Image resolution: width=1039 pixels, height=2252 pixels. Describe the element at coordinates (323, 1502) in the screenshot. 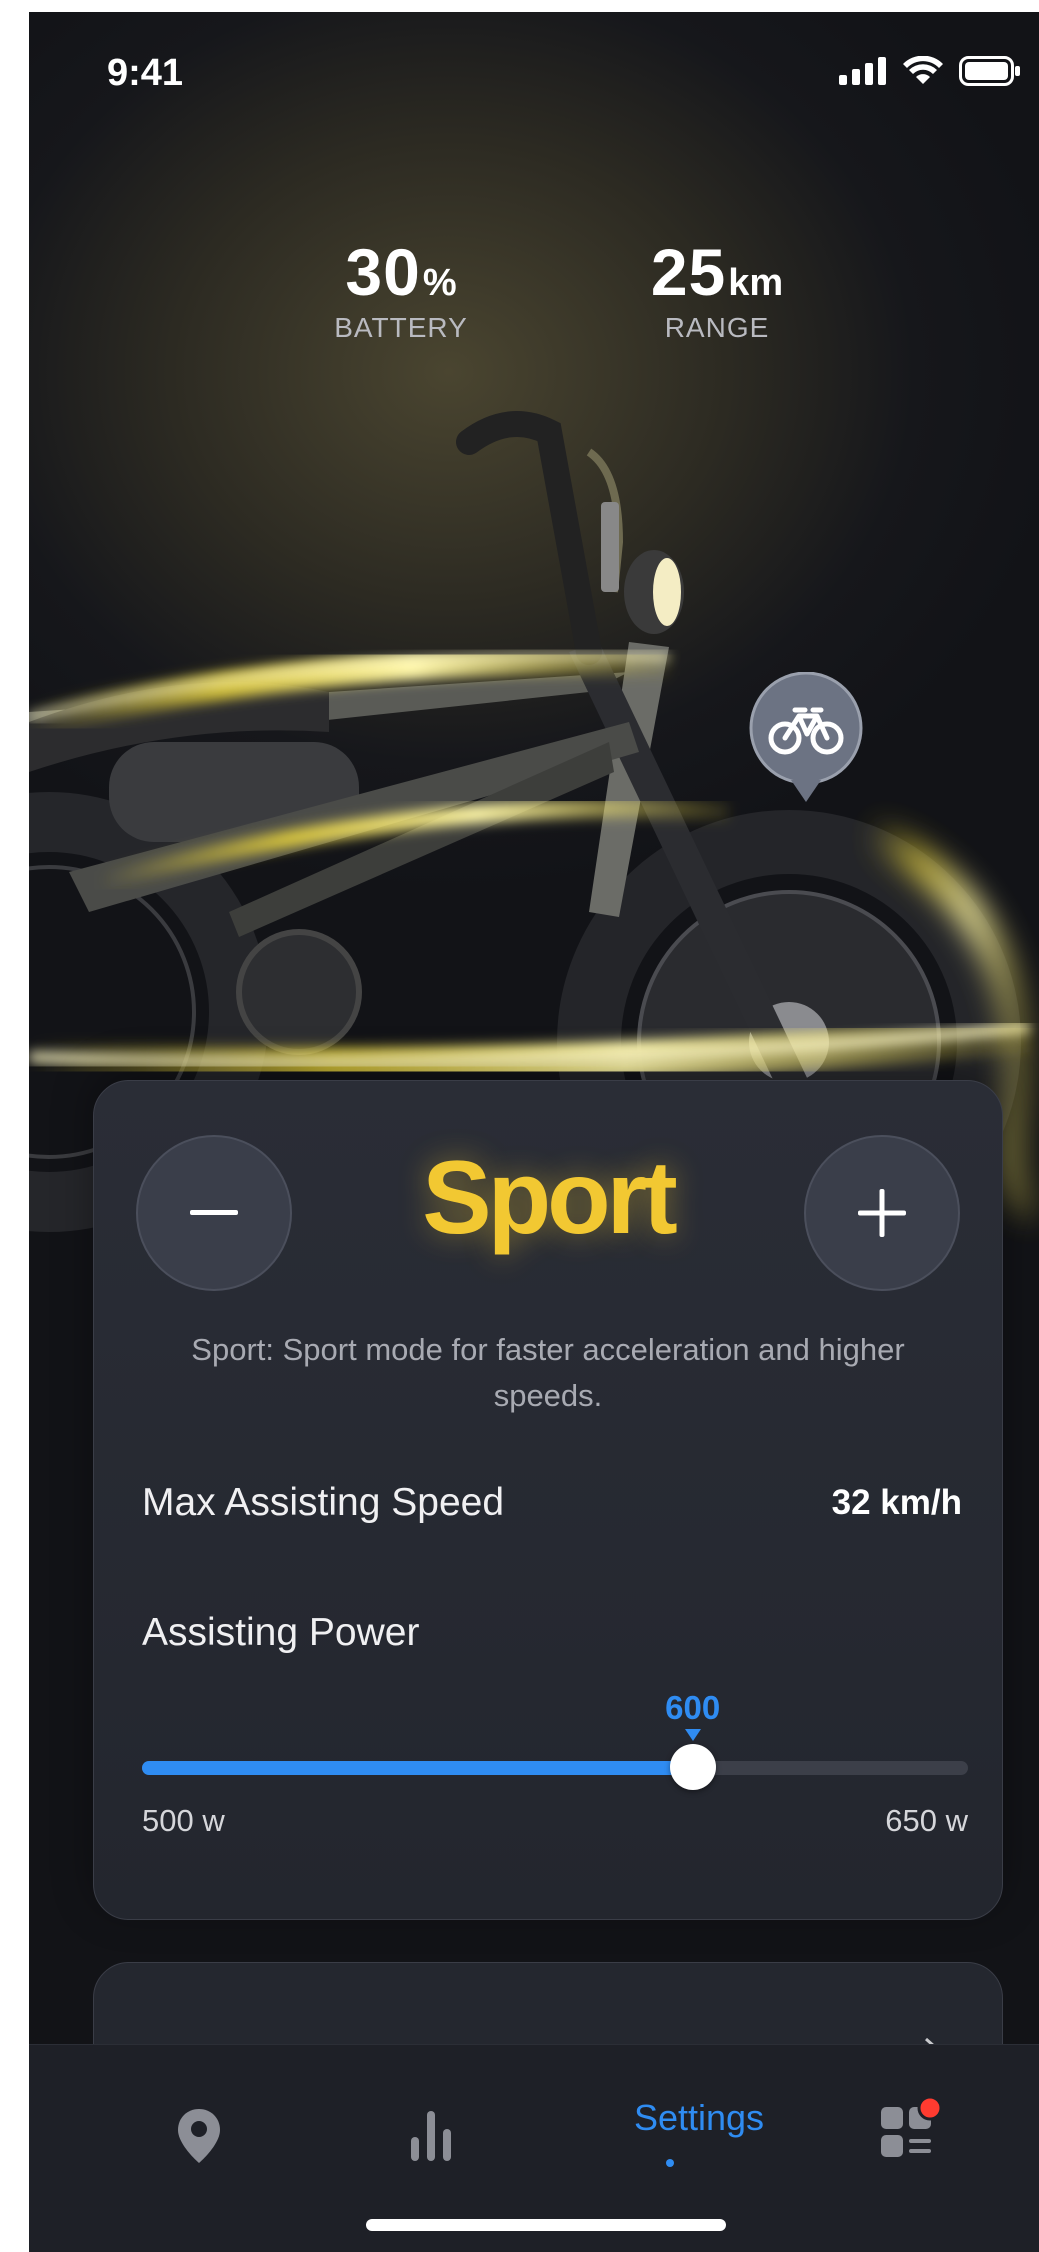

I see `max-speed-label: Max Assisting Speed` at that location.